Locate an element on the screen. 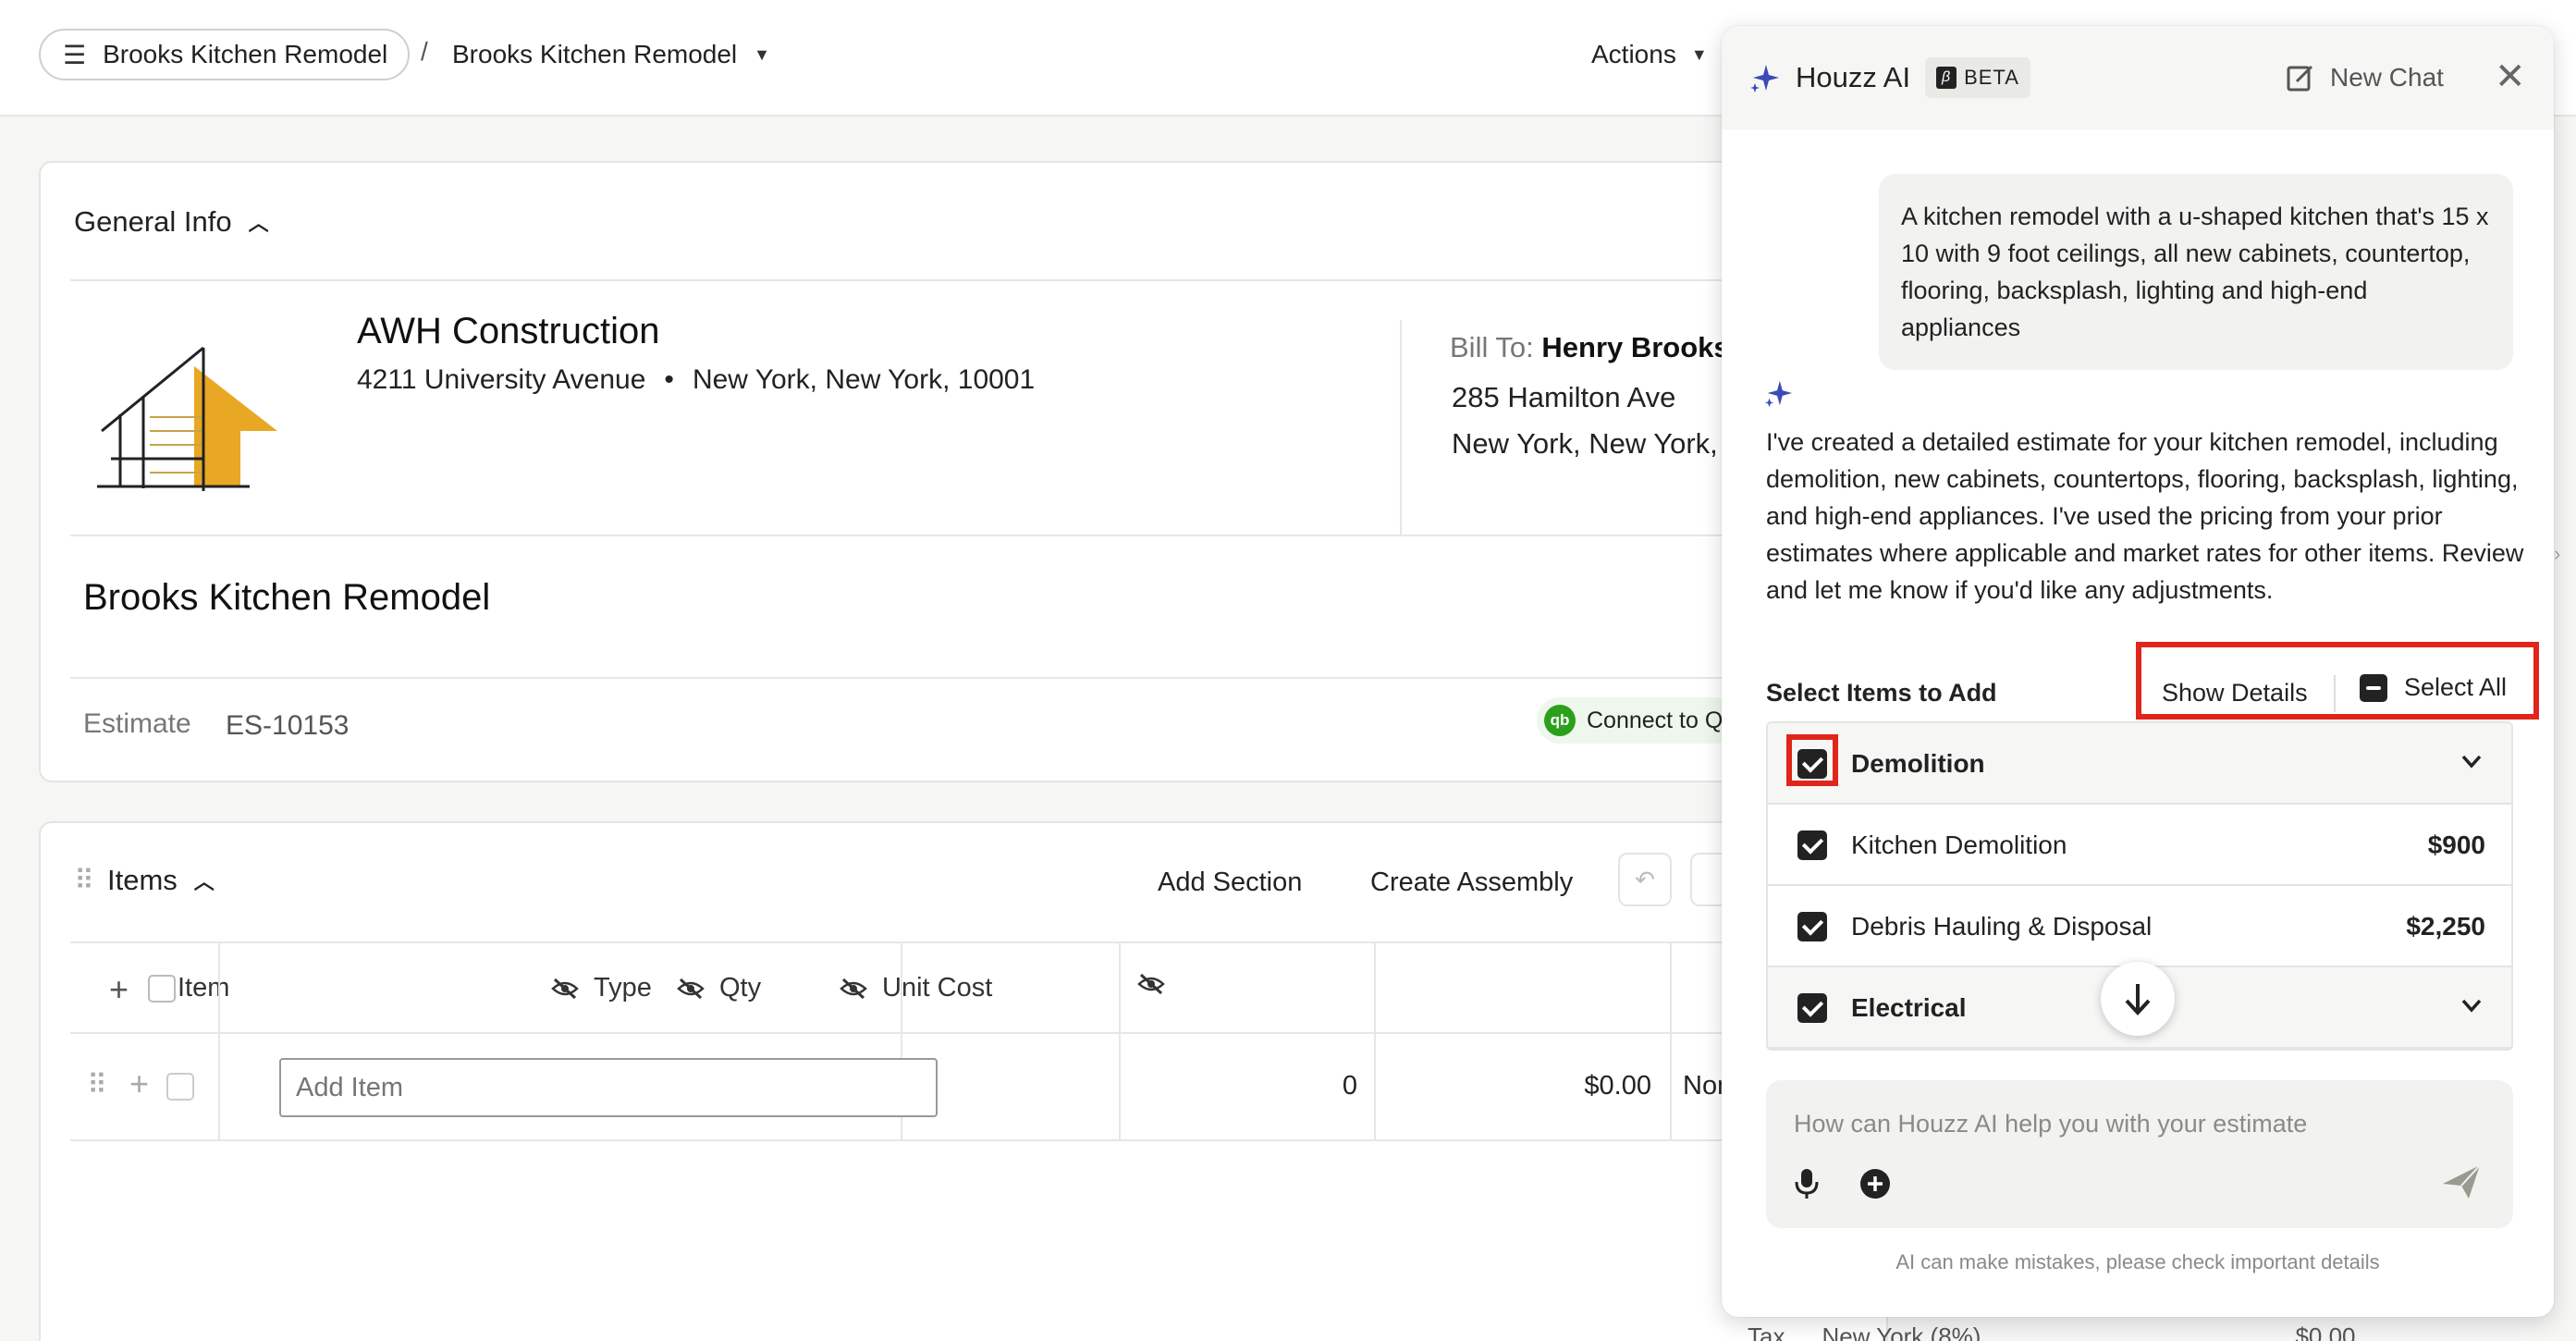 The width and height of the screenshot is (2576, 1341). list-item: Debris Hauling & Disposal $2,250 is located at coordinates (2140, 926).